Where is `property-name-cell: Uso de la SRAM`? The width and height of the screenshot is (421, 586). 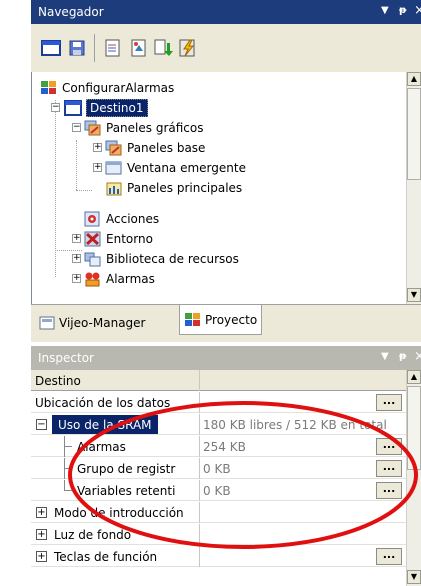
property-name-cell: Uso de la SRAM is located at coordinates (115, 424).